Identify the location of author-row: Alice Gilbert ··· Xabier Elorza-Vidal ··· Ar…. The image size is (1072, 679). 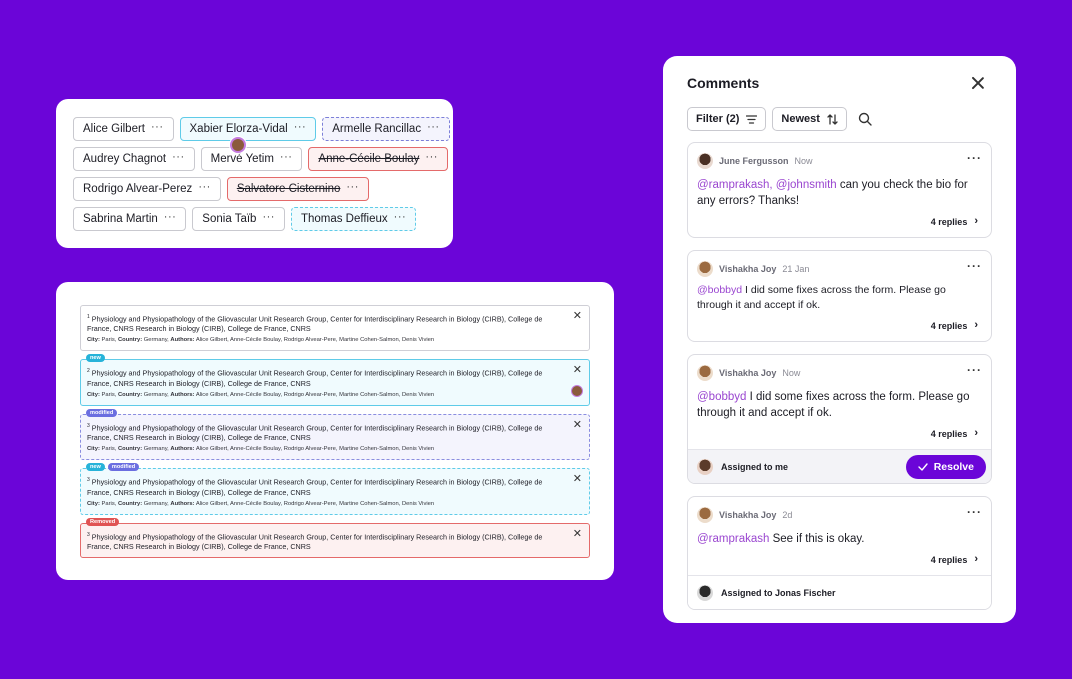
(261, 129).